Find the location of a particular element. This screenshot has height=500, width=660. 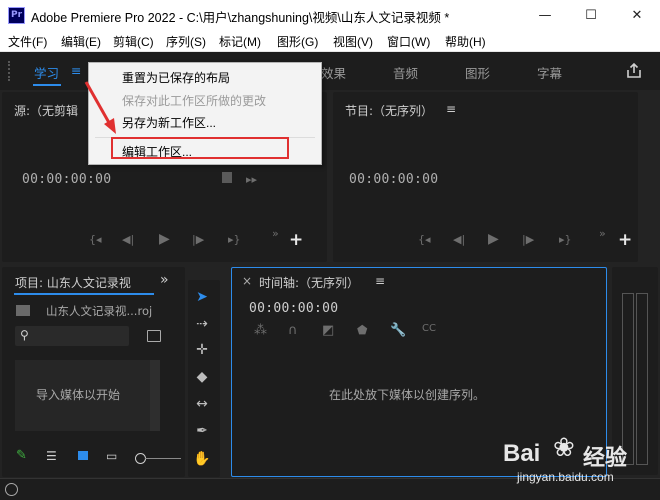

share-icon is located at coordinates (634, 71).